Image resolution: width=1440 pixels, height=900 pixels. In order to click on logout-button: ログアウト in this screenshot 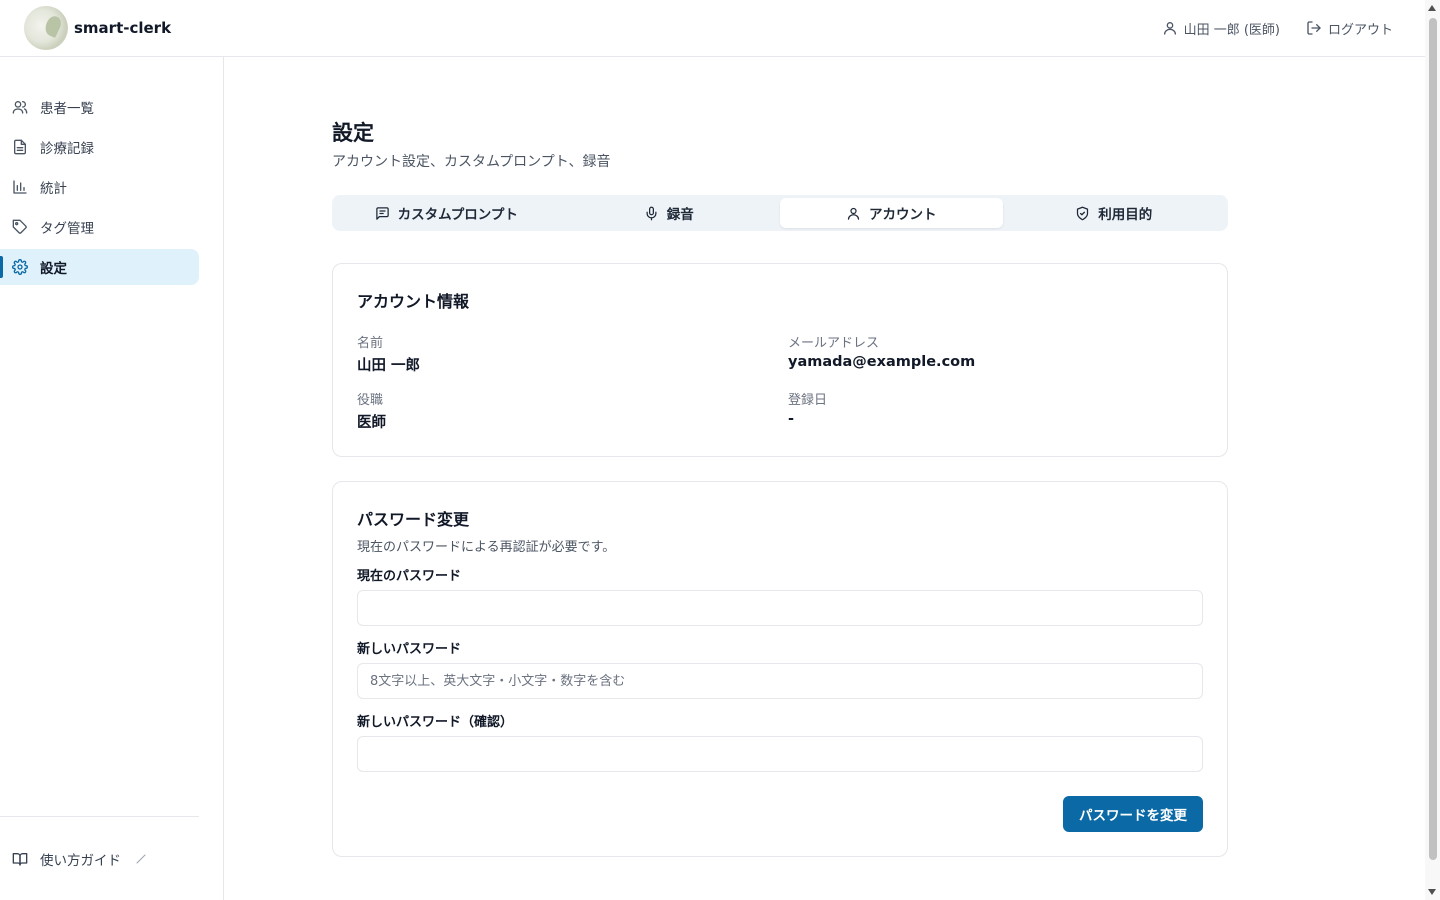, I will do `click(1349, 28)`.